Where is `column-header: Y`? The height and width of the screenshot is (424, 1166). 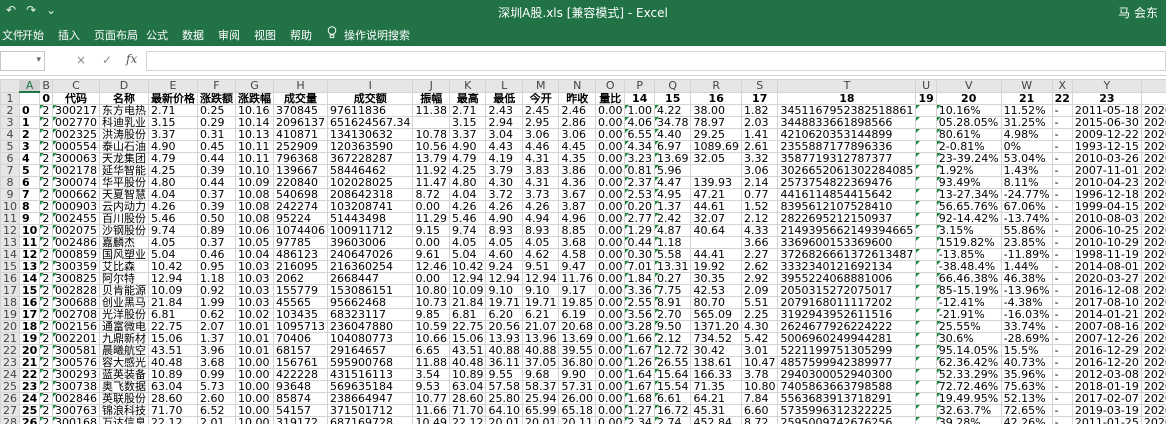 column-header: Y is located at coordinates (1106, 86).